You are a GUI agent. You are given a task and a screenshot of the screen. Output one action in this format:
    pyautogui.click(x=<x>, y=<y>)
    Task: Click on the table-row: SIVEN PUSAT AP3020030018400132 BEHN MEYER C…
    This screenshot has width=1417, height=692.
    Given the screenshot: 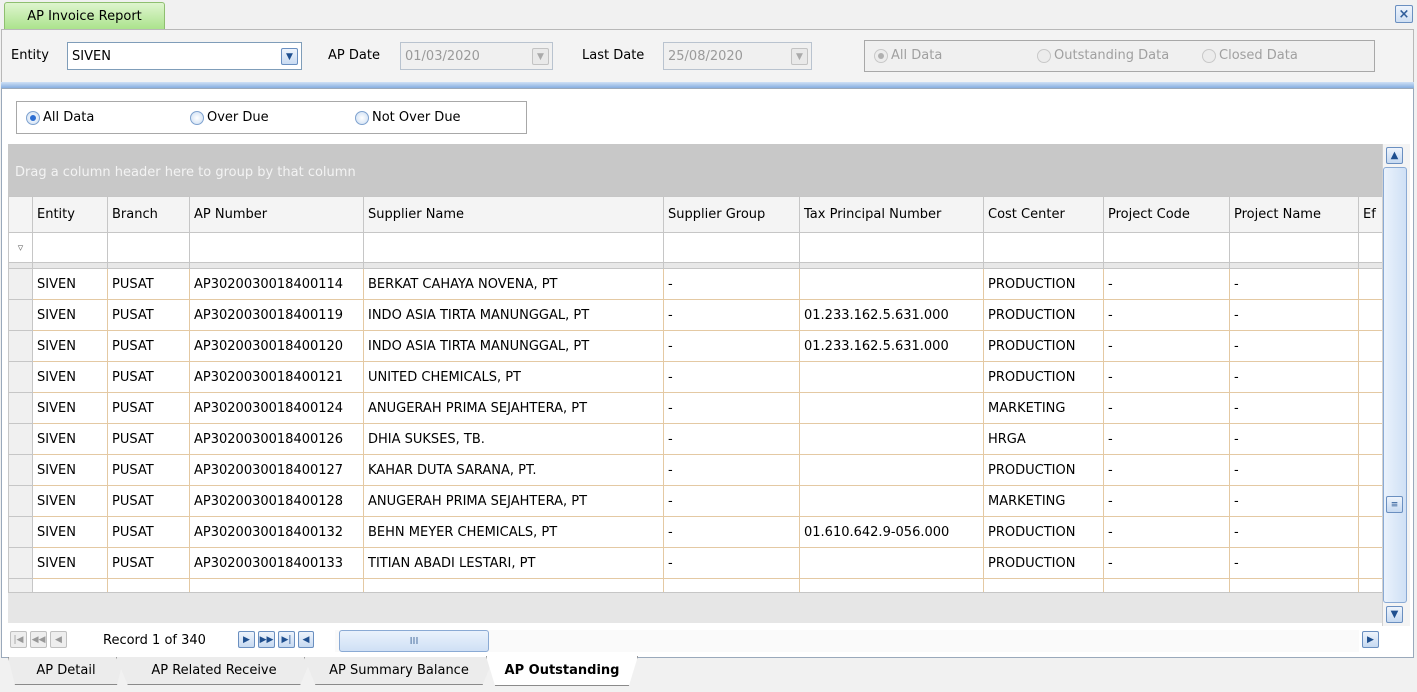 What is the action you would take?
    pyautogui.click(x=695, y=532)
    